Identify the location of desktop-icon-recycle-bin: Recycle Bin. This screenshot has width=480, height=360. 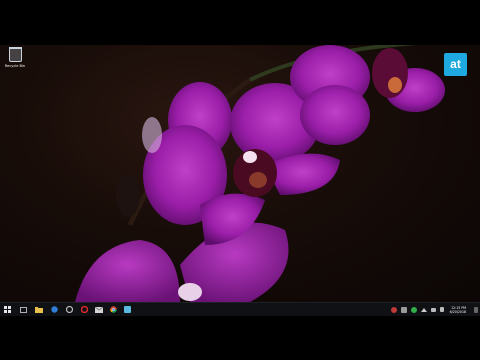
(15, 57).